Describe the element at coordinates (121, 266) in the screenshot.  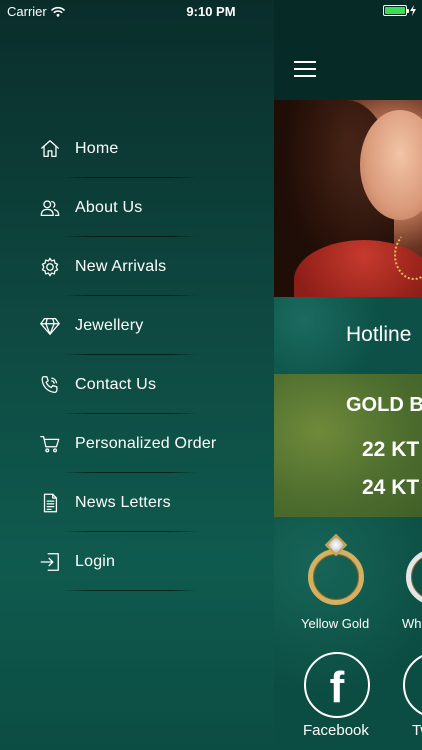
I see `menu-item-label: New Arrivals` at that location.